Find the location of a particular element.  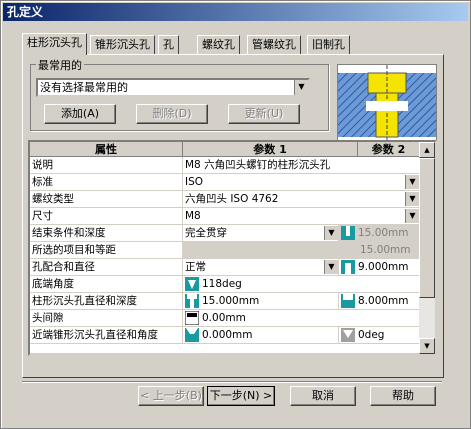

table-row: 柱形沉头孔直径和深度 15.000mm 8.000mm is located at coordinates (225, 301).